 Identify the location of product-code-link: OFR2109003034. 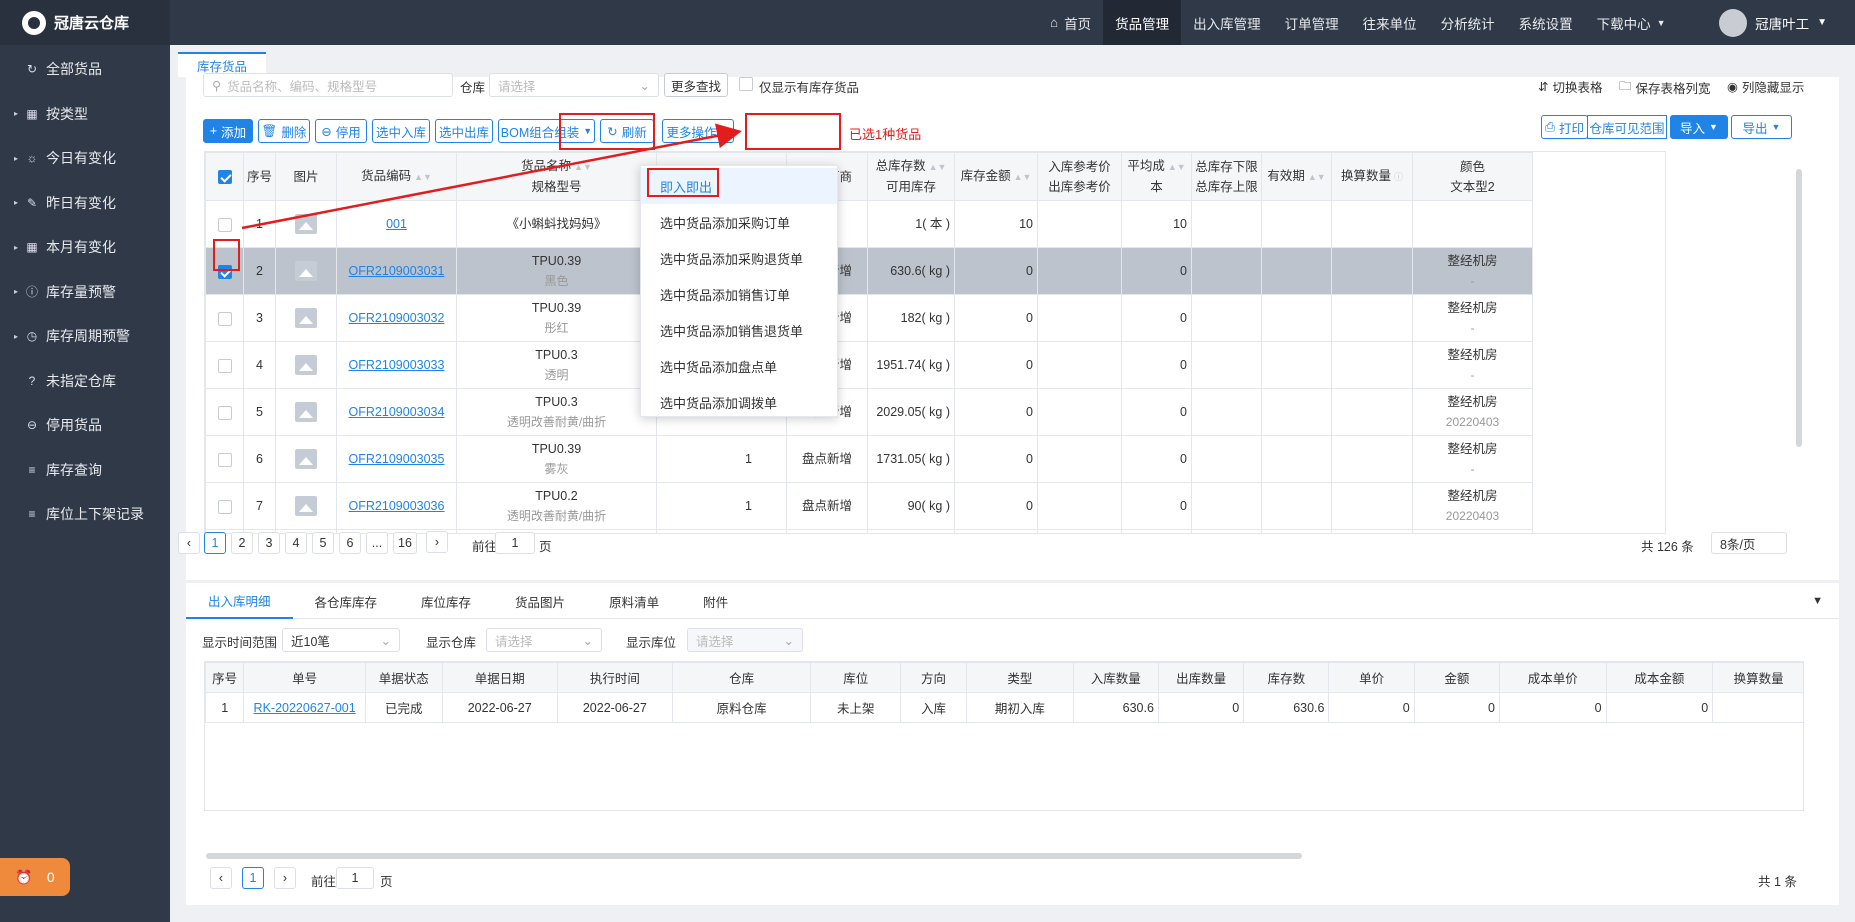
(397, 412).